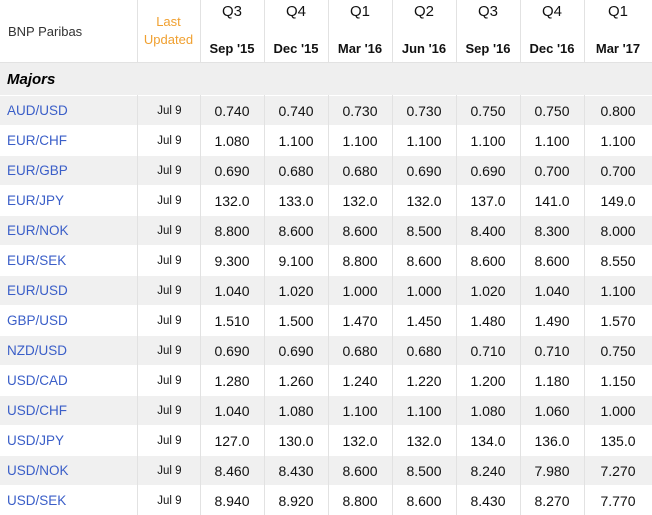 Image resolution: width=652 pixels, height=515 pixels. What do you see at coordinates (37, 170) in the screenshot?
I see `currency-pair-link: EUR/GBP` at bounding box center [37, 170].